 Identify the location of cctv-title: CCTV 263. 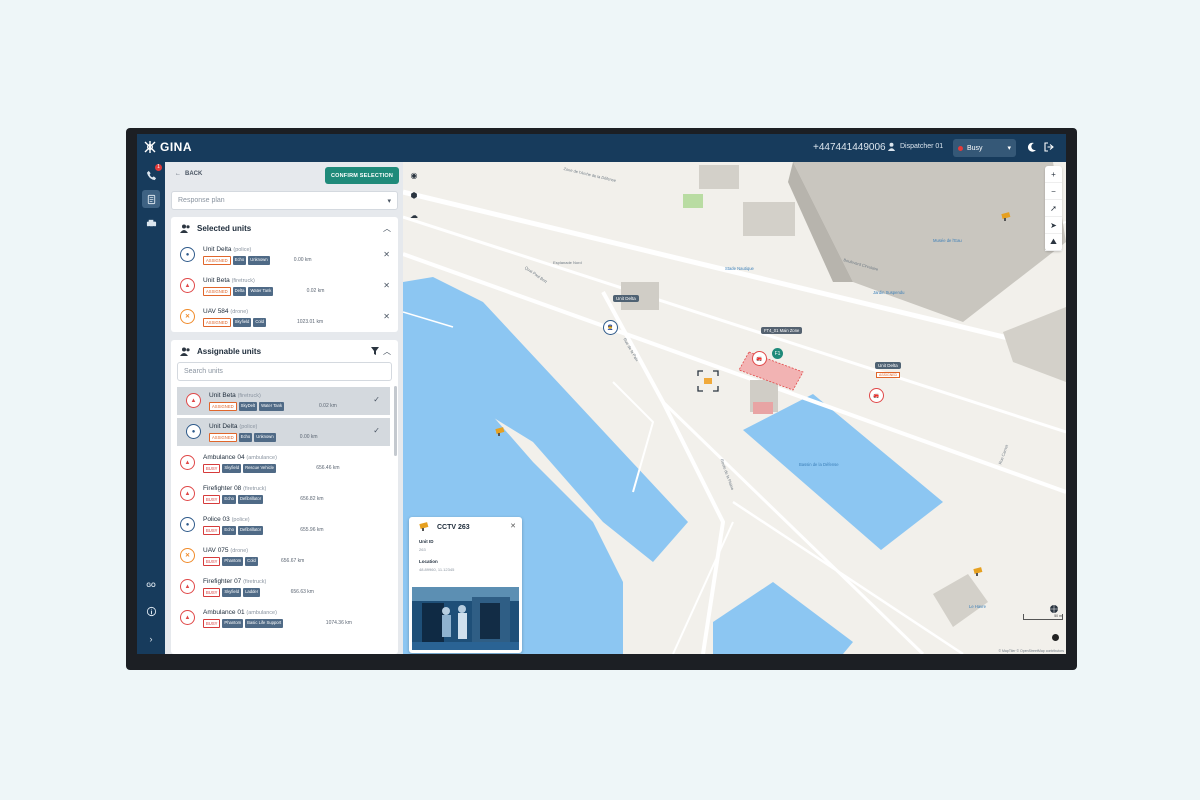
(453, 527).